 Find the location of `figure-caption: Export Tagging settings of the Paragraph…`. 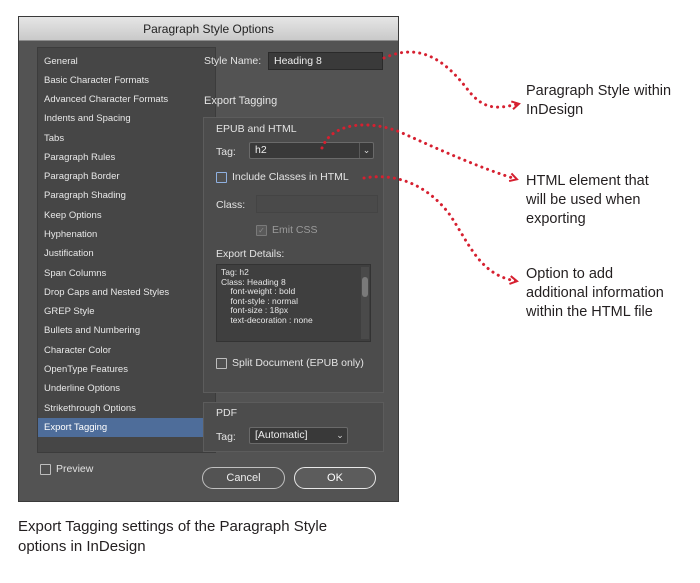

figure-caption: Export Tagging settings of the Paragraph… is located at coordinates (188, 537).